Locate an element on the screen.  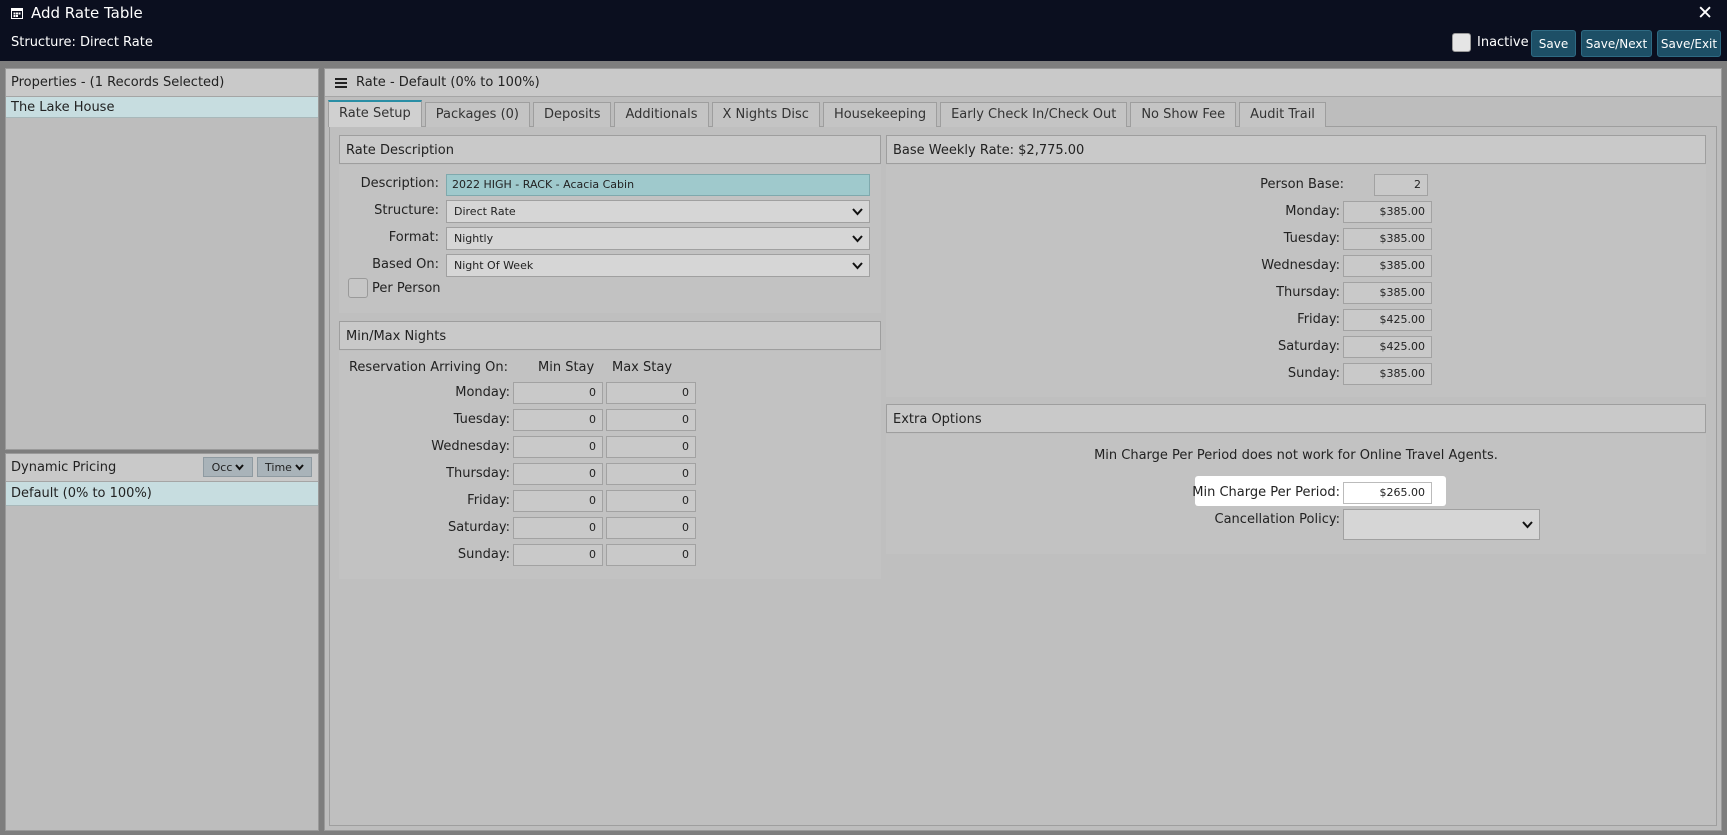
person-base-label: Person Base: is located at coordinates (1302, 184).